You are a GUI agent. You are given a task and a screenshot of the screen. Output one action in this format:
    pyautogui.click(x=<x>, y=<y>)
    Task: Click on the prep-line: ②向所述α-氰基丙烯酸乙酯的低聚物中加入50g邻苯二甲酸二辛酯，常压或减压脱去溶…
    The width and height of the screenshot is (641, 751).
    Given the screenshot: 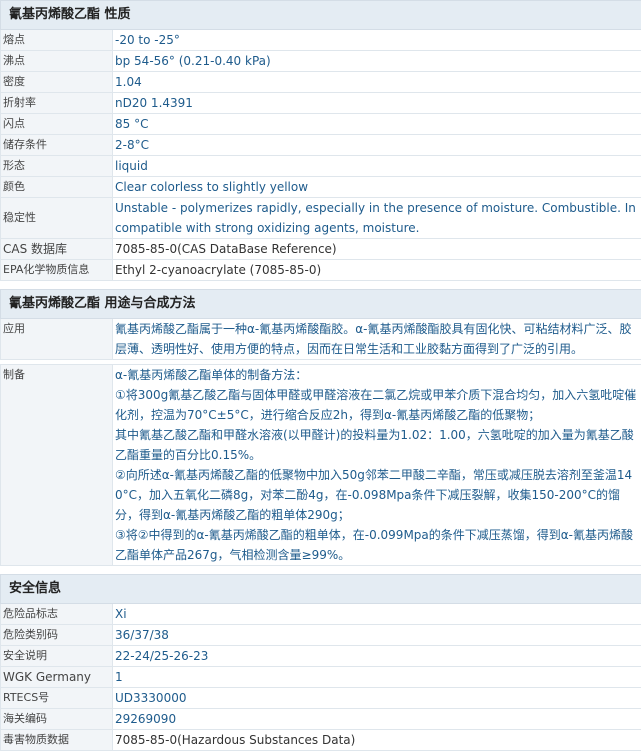 What is the action you would take?
    pyautogui.click(x=377, y=495)
    